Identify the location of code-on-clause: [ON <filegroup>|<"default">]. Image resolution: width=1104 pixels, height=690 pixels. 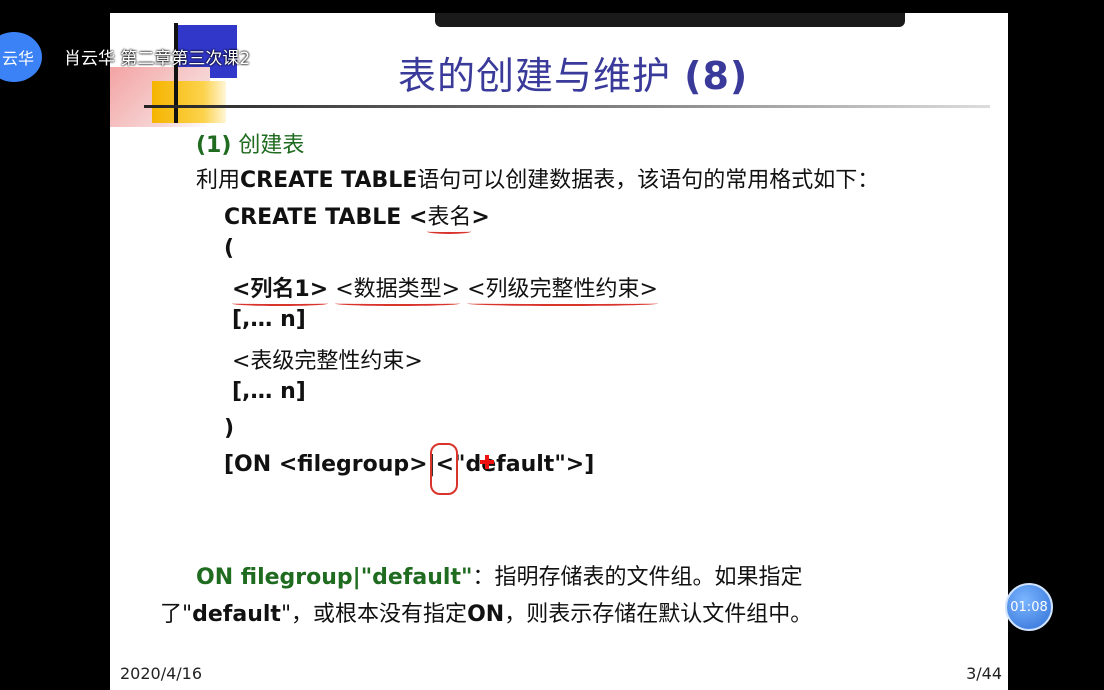
(409, 464).